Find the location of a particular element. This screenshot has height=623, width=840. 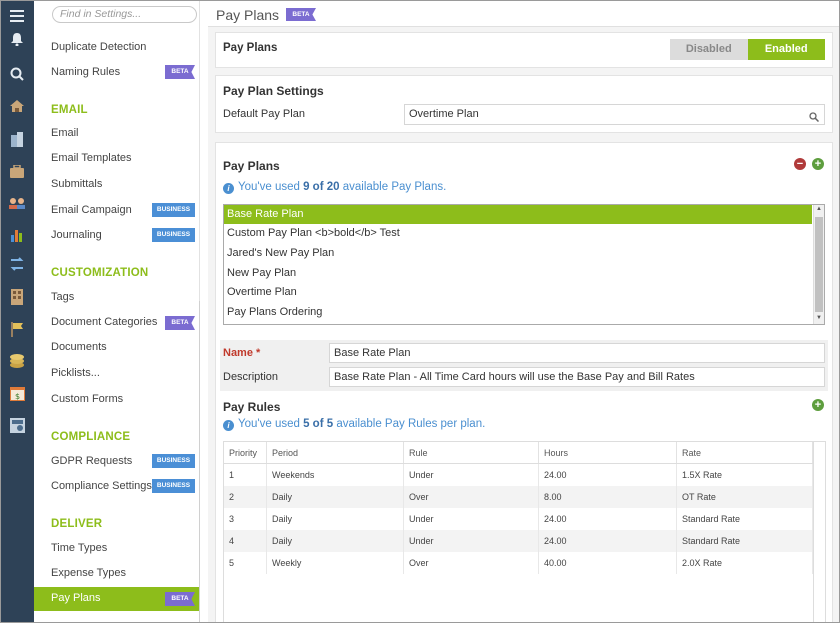

page-header: Pay Plans BETA is located at coordinates (523, 14).